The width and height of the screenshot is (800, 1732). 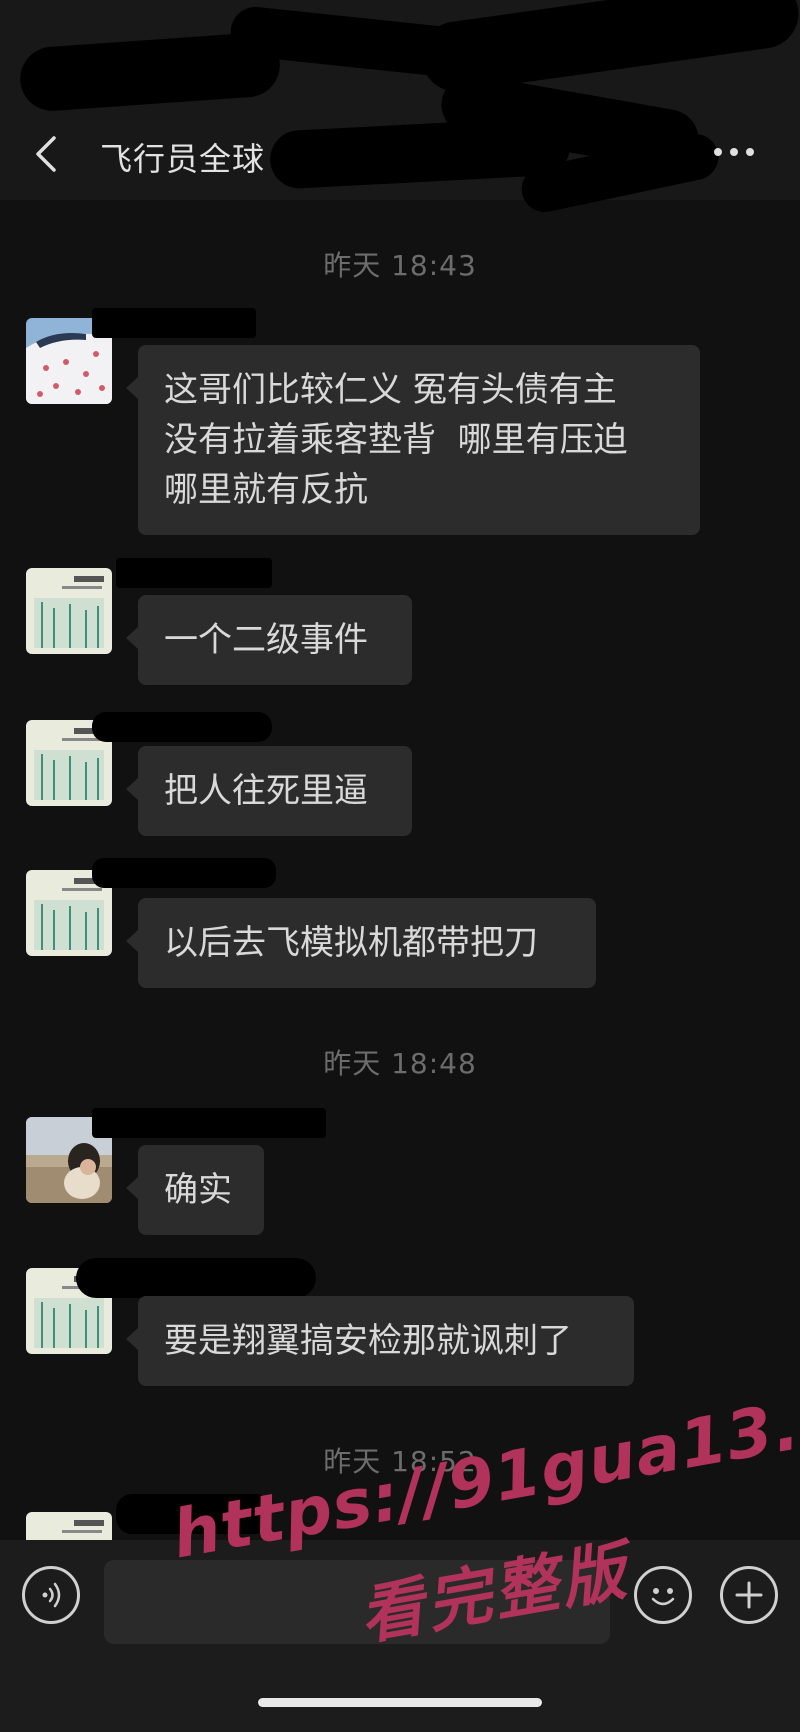 What do you see at coordinates (494, 1594) in the screenshot?
I see `watermark-caption: 看完整版` at bounding box center [494, 1594].